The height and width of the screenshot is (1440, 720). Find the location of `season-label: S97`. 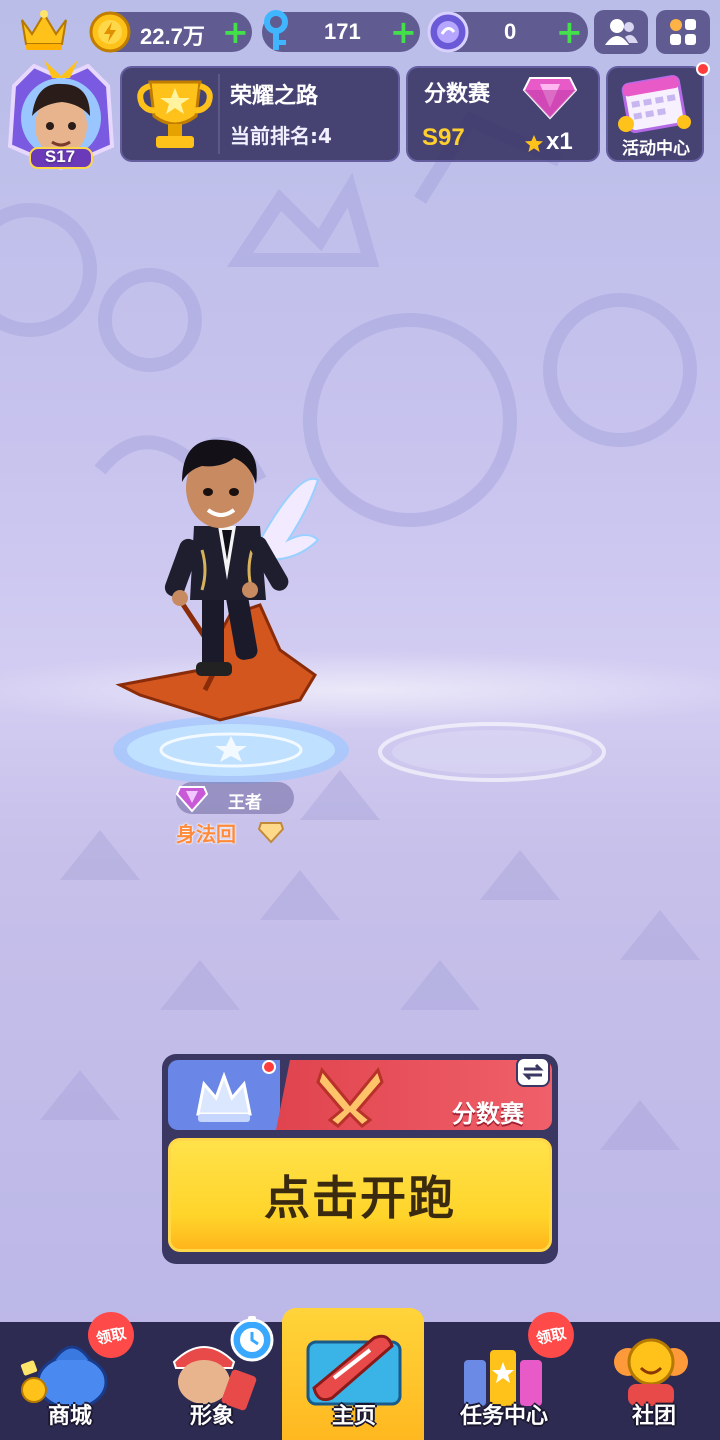

season-label: S97 is located at coordinates (443, 137).